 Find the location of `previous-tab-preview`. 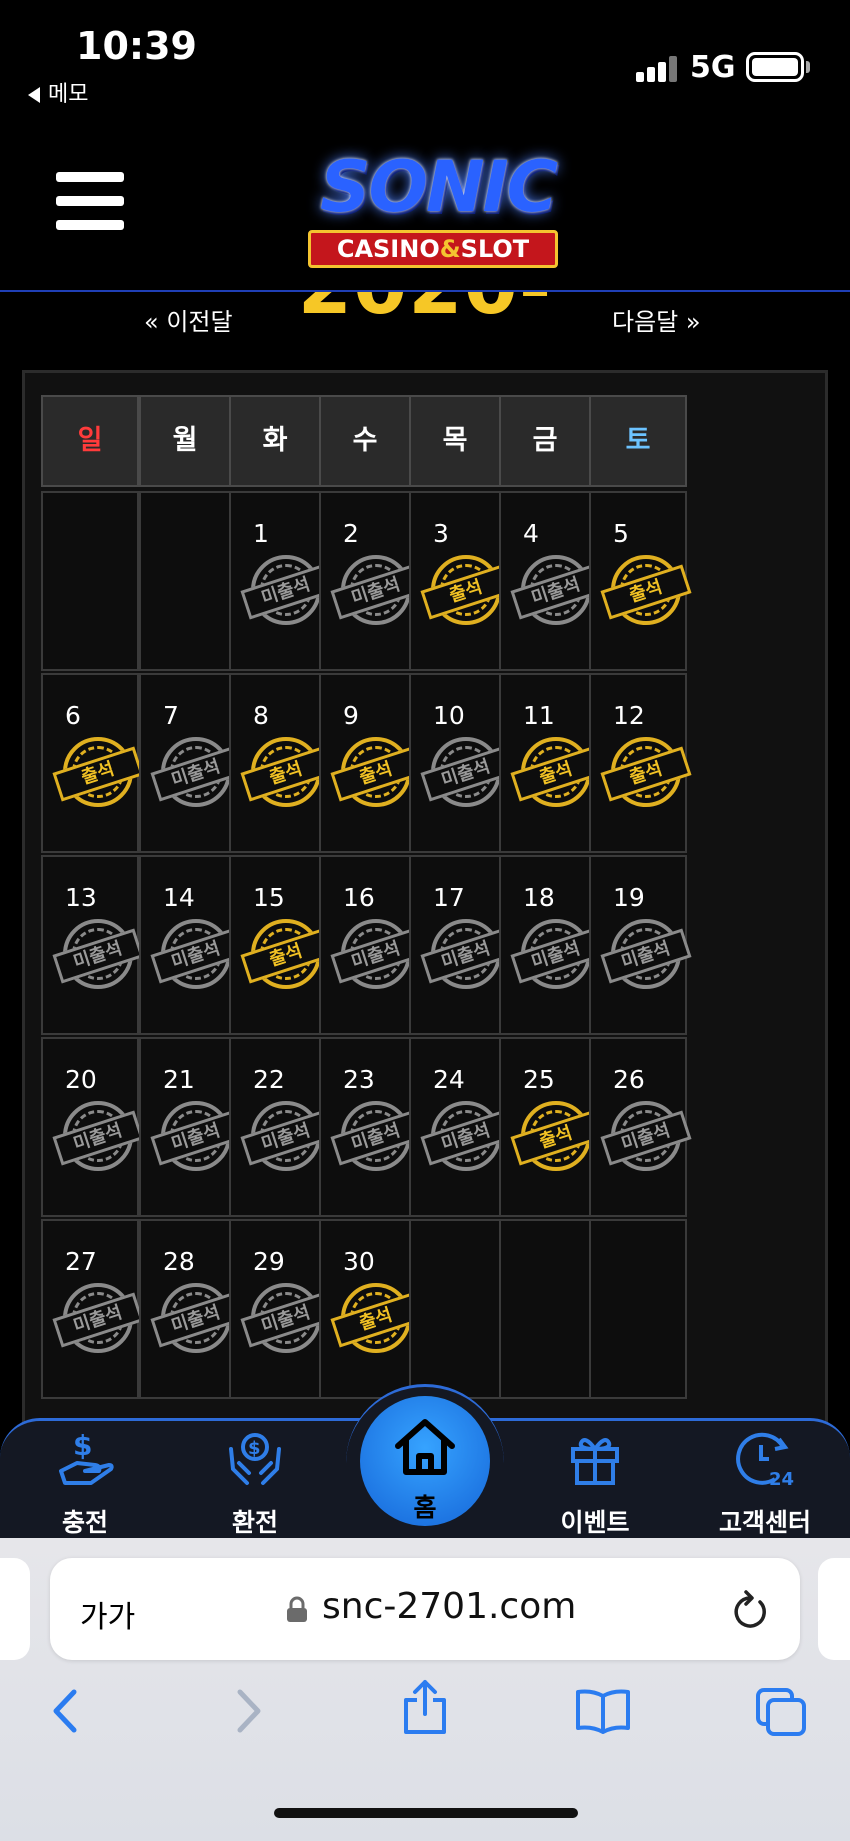

previous-tab-preview is located at coordinates (15, 1609).